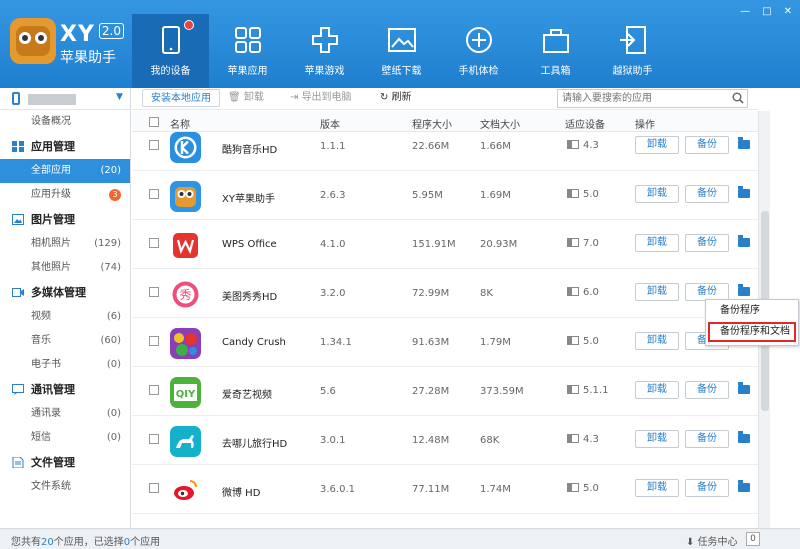  What do you see at coordinates (766, 11) in the screenshot?
I see `maximize-icon: □` at bounding box center [766, 11].